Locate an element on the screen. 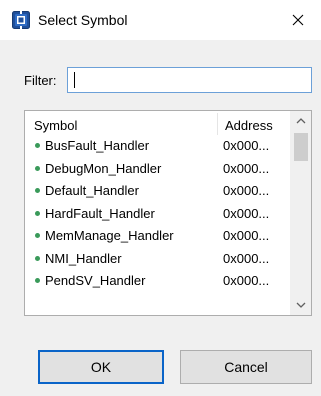 Image resolution: width=321 pixels, height=396 pixels. scroll-down-button is located at coordinates (301, 305).